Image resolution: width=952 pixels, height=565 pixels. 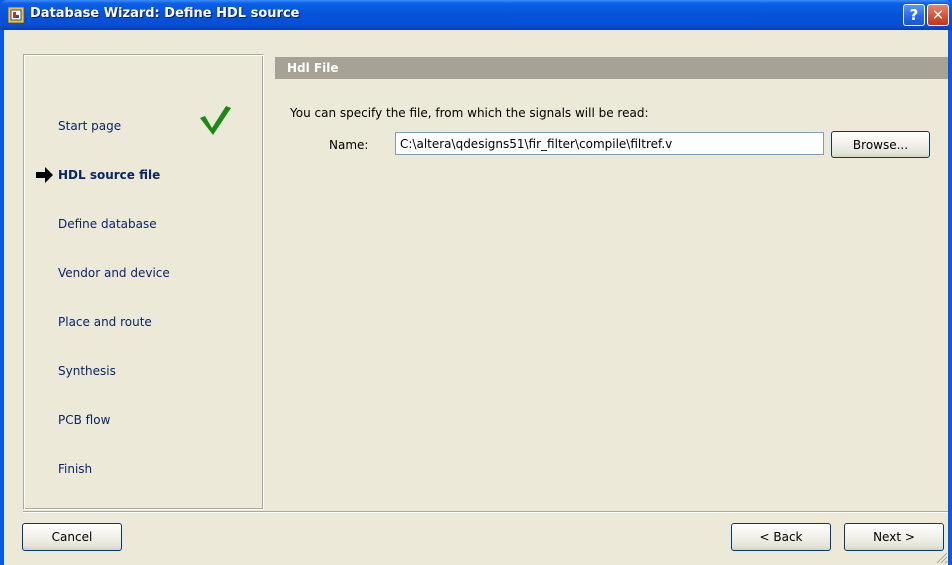 I want to click on close-button: ✕, so click(x=938, y=15).